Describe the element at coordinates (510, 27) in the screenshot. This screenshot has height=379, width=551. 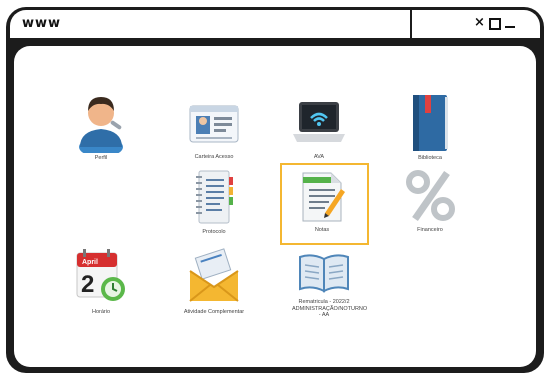
I see `minimize-icon` at that location.